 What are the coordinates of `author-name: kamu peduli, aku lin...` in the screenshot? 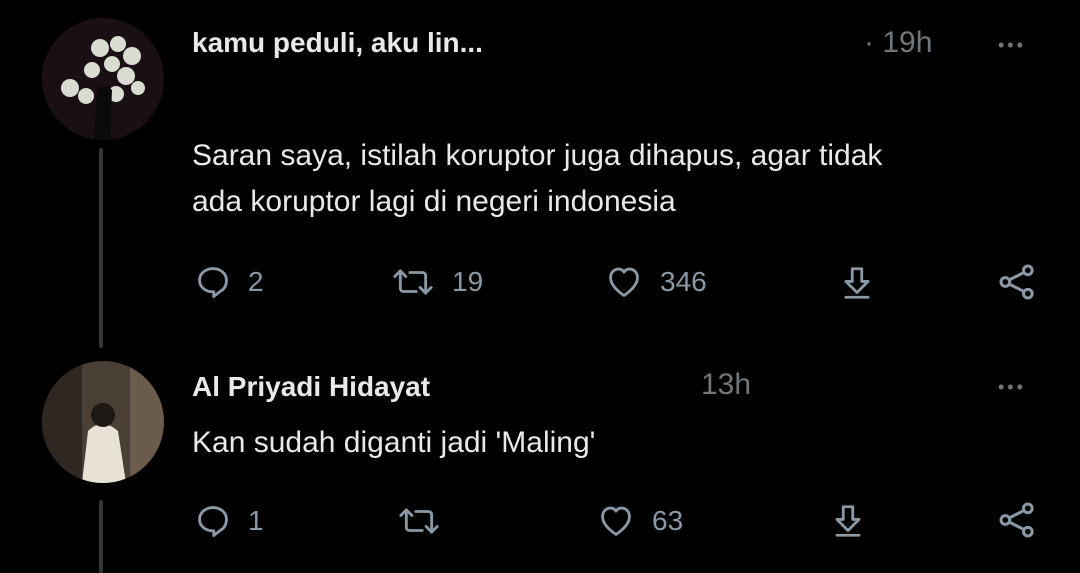 It's located at (337, 43).